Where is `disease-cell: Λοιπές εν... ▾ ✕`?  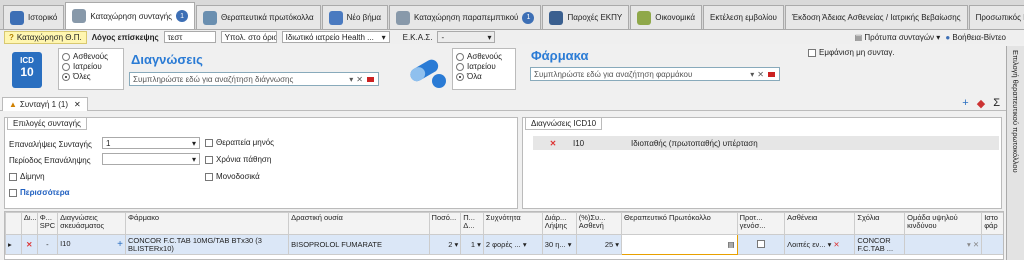 disease-cell: Λοιπές εν... ▾ ✕ is located at coordinates (820, 244).